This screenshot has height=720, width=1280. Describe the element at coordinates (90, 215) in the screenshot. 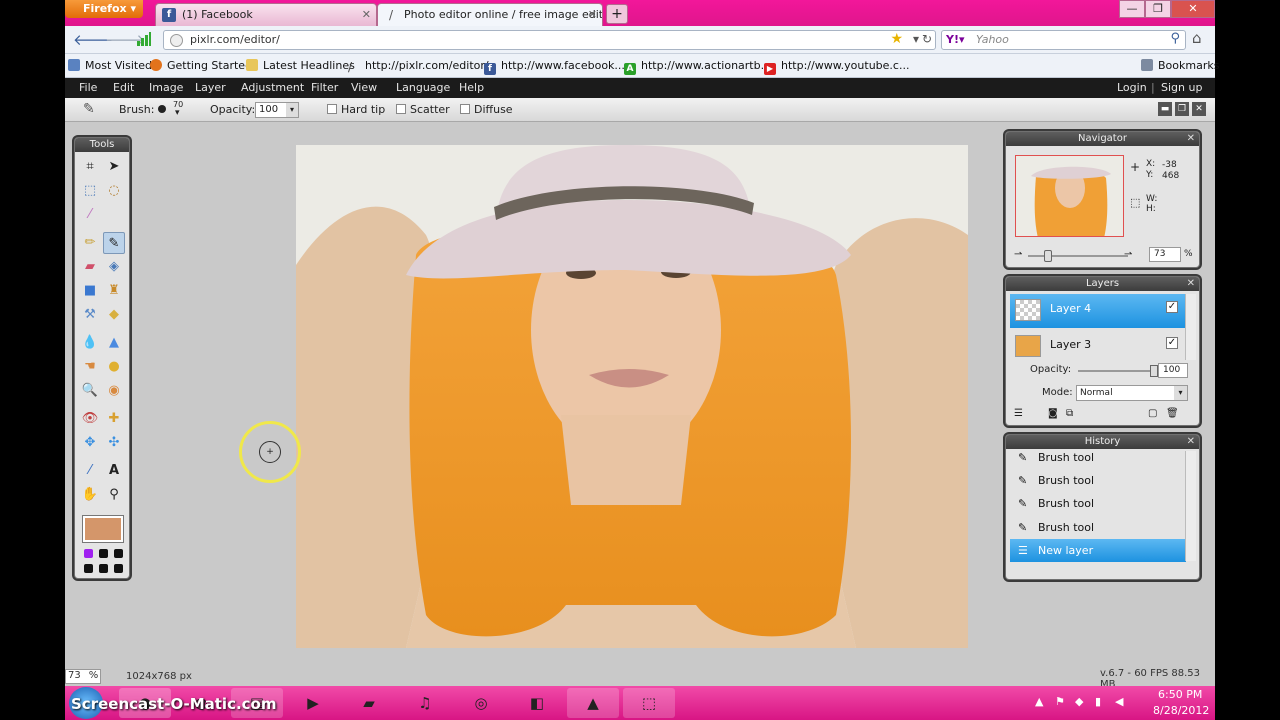

I see `wand-tool-icon: ⁄` at that location.